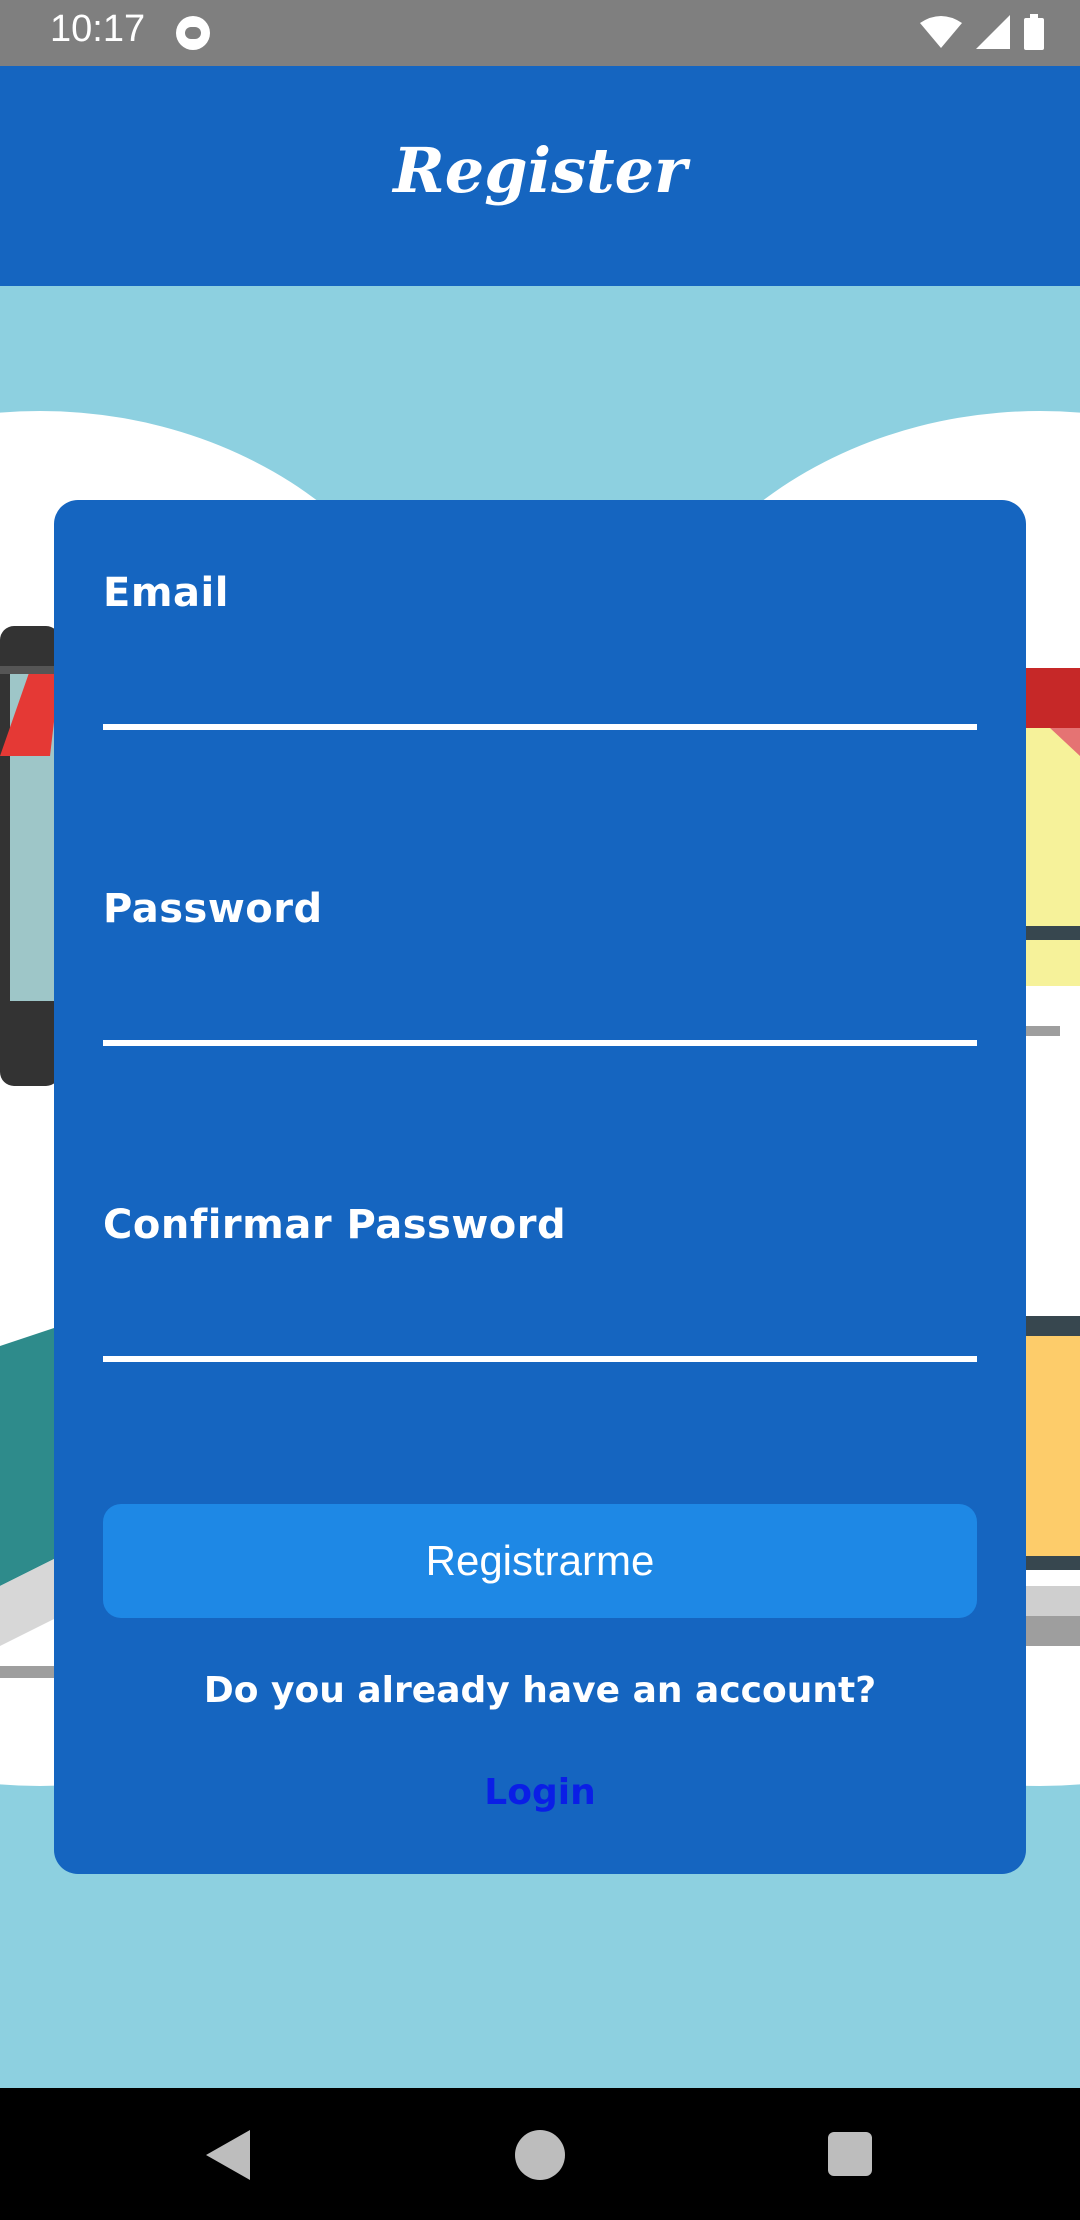 This screenshot has width=1080, height=2220. I want to click on page-title: Register, so click(540, 170).